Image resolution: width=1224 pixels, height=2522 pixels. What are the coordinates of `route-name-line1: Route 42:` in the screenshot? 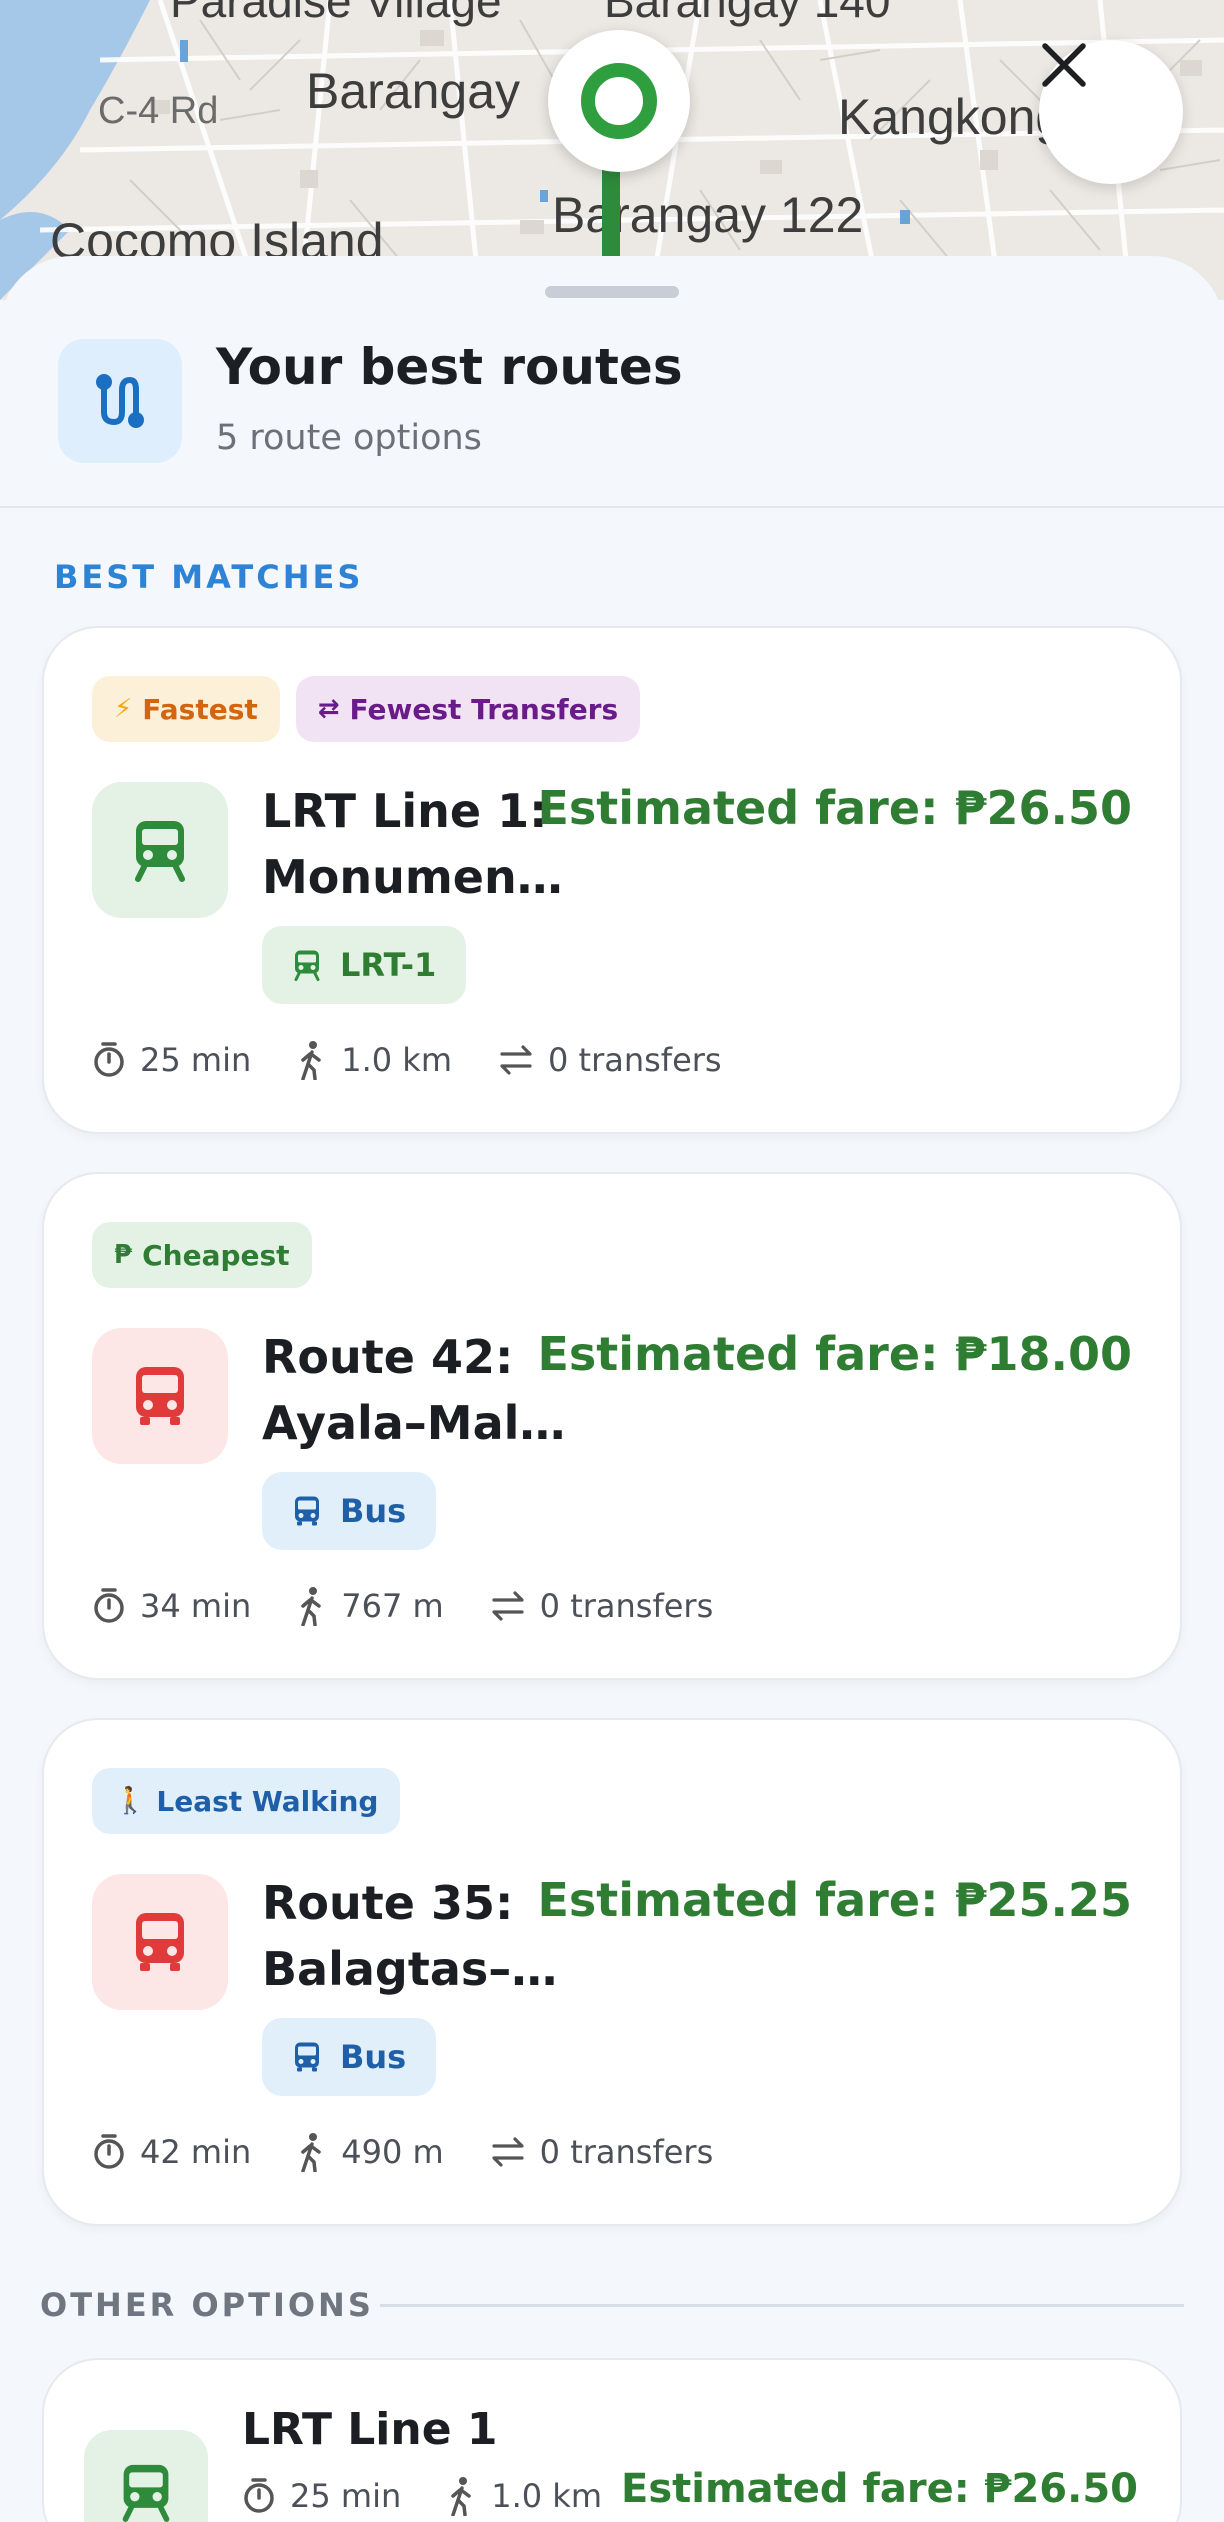 It's located at (388, 1357).